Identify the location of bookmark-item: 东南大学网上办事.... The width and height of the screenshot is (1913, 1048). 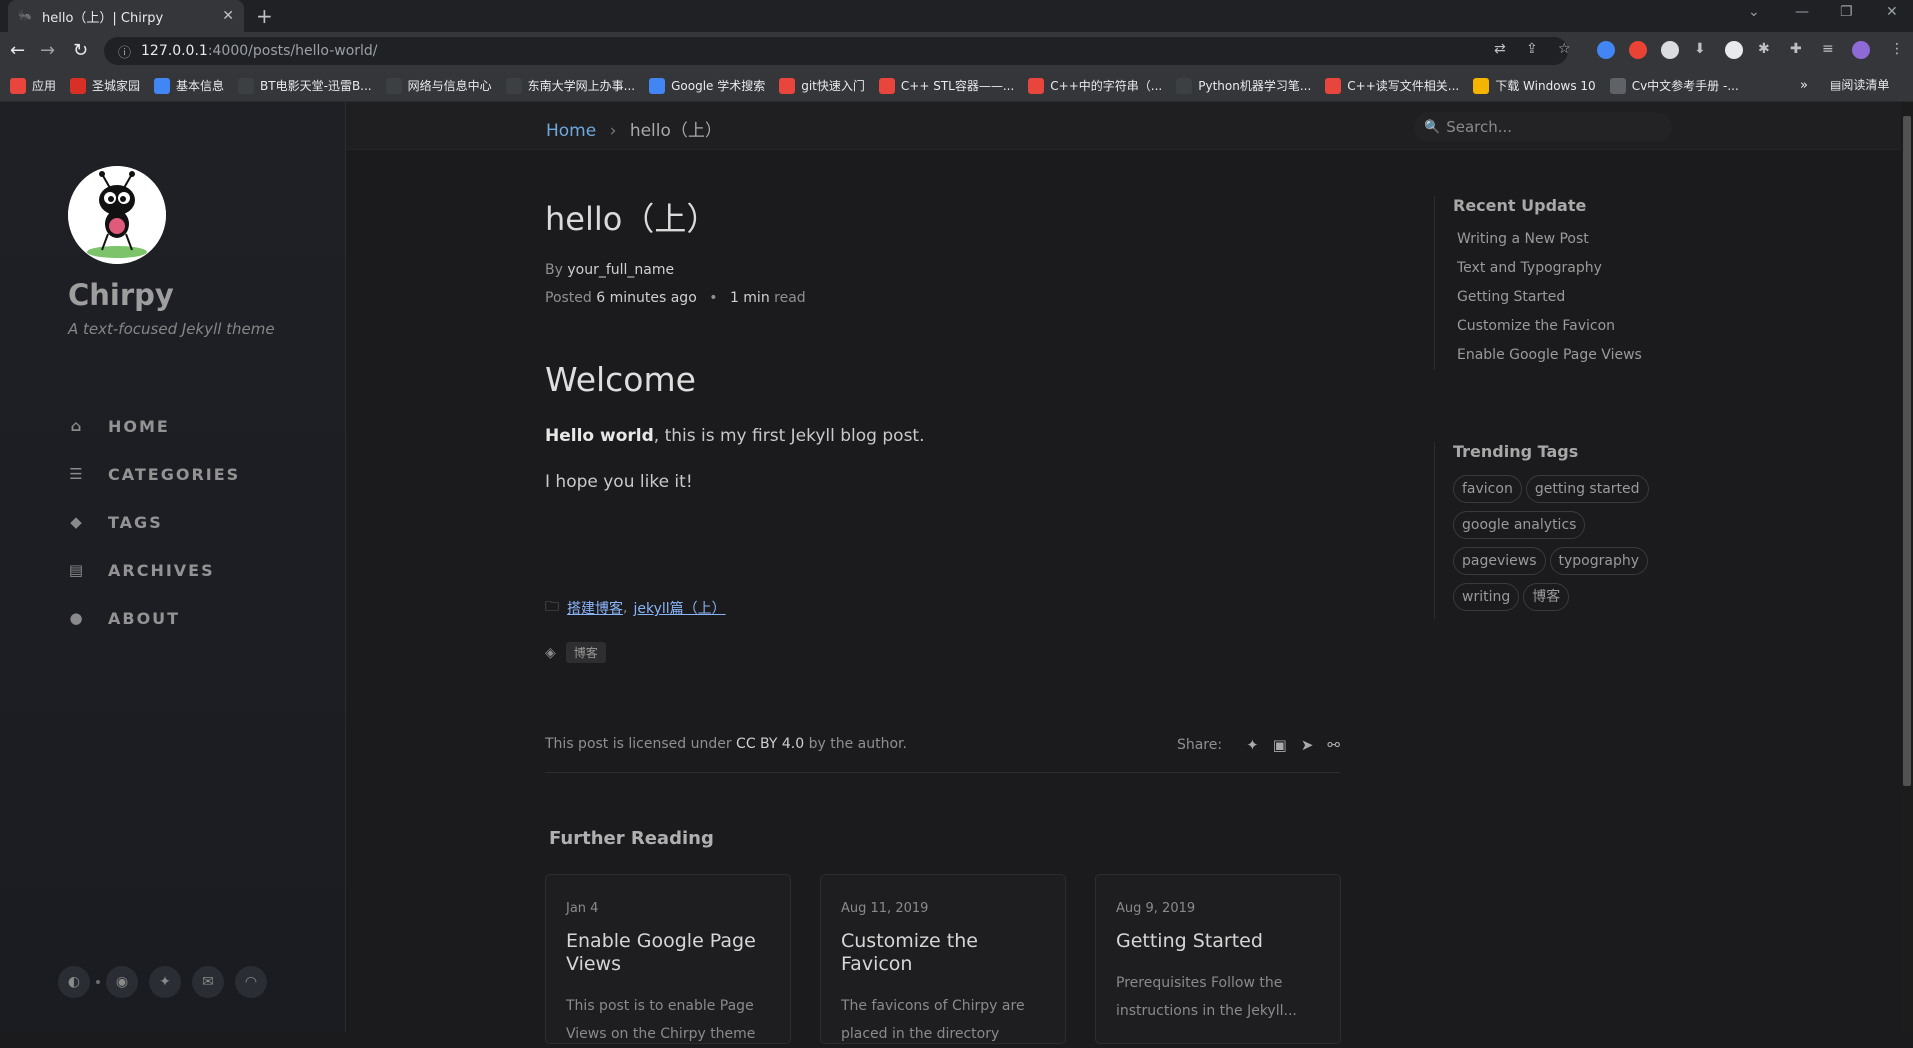
(570, 85).